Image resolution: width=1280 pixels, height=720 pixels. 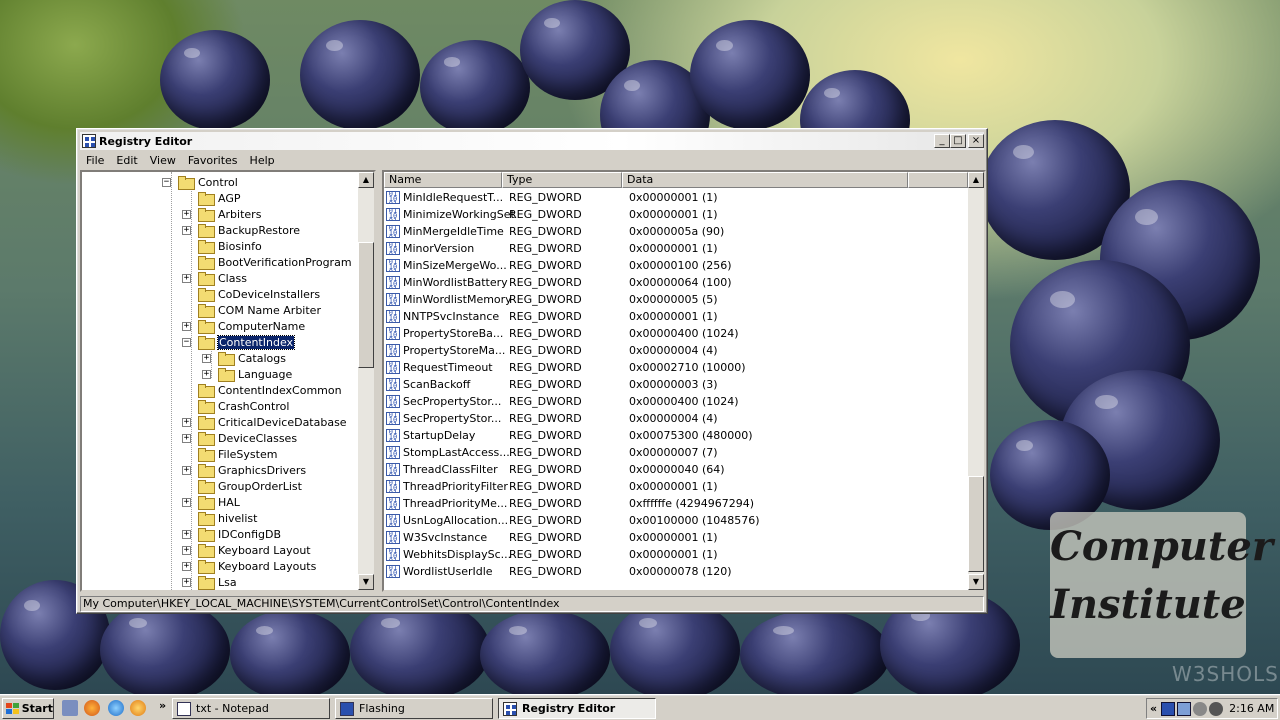 What do you see at coordinates (976, 381) in the screenshot?
I see `list-vertical-scrollbar: ▲ ▼` at bounding box center [976, 381].